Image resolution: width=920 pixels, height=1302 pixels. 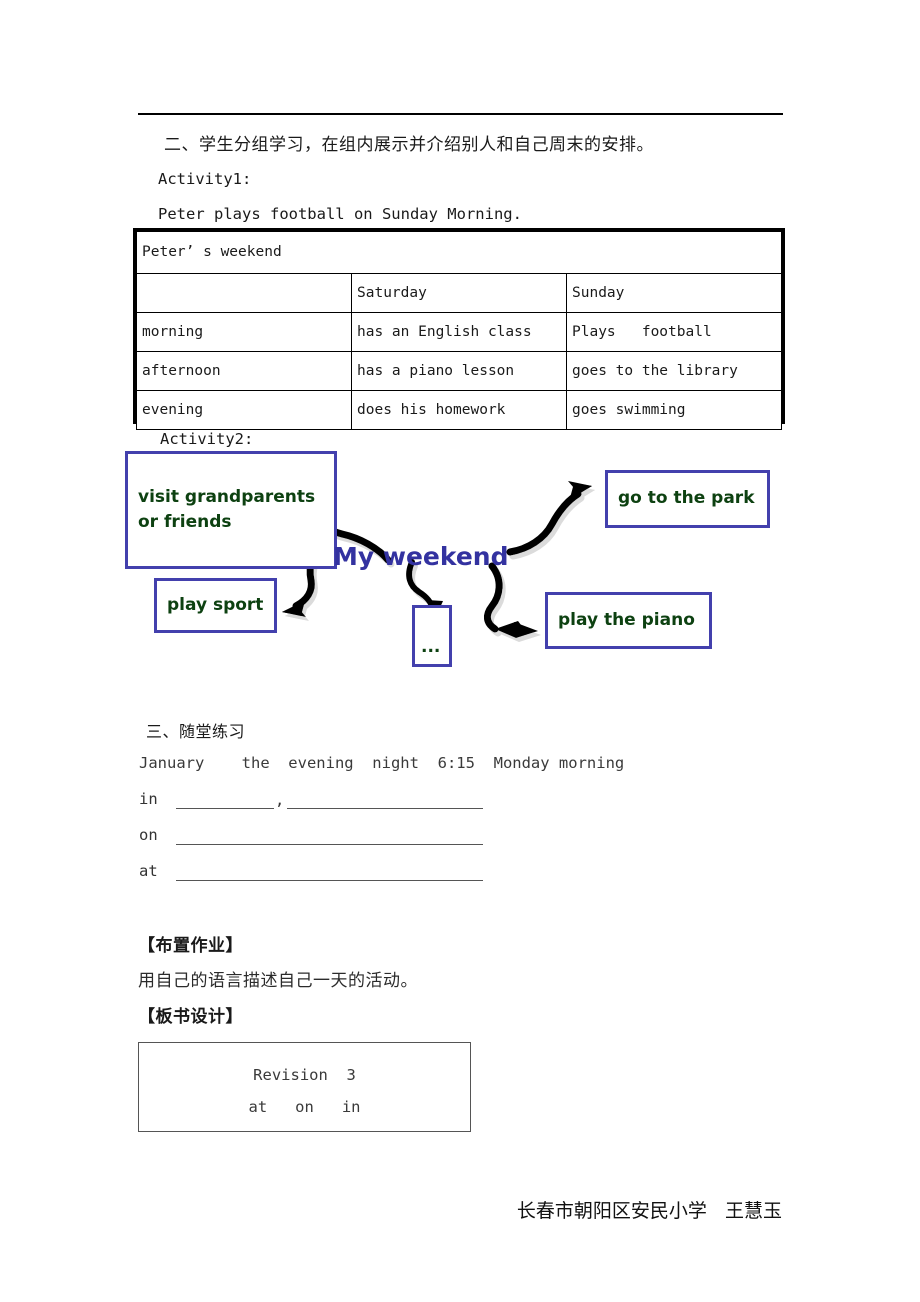 I want to click on cell-evening-saturday: does his homework, so click(x=459, y=410).